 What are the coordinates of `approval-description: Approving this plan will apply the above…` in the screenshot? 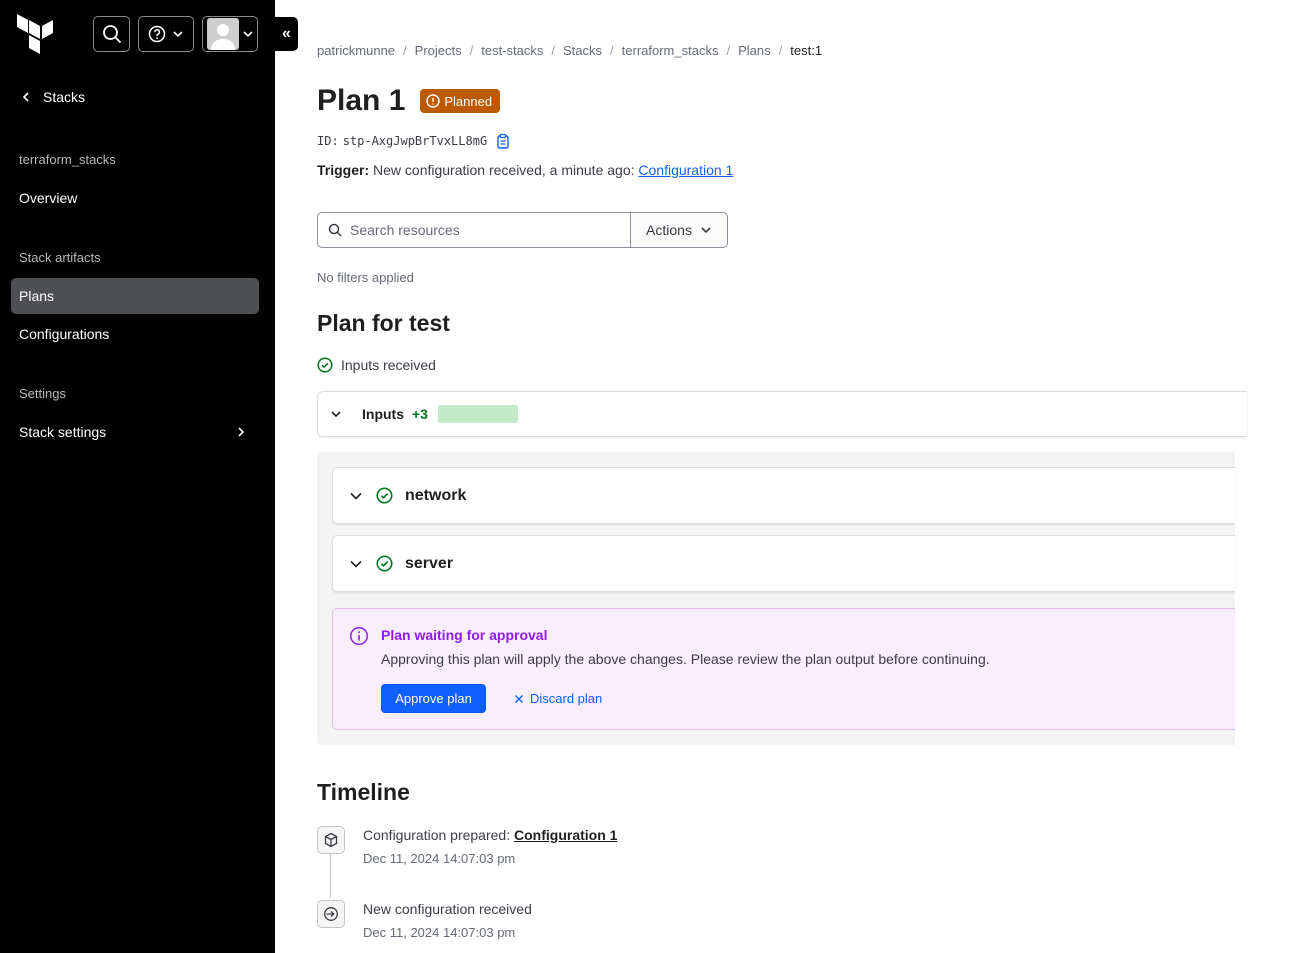 It's located at (685, 659).